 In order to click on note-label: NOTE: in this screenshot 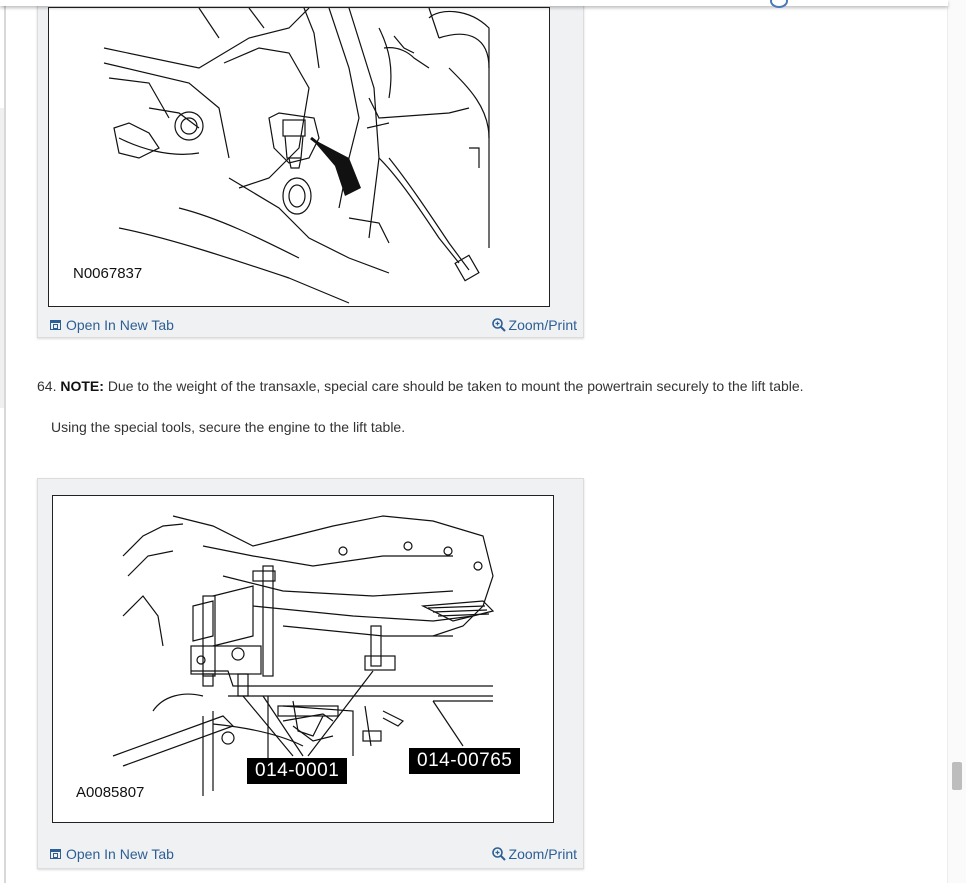, I will do `click(82, 386)`.